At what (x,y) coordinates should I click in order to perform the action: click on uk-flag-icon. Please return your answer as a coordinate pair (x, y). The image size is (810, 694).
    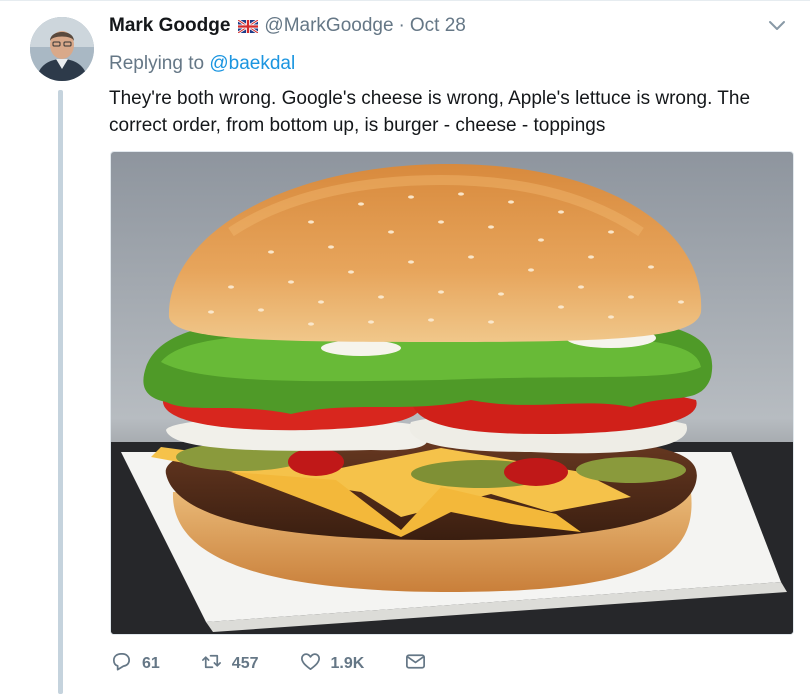
    Looking at the image, I should click on (248, 26).